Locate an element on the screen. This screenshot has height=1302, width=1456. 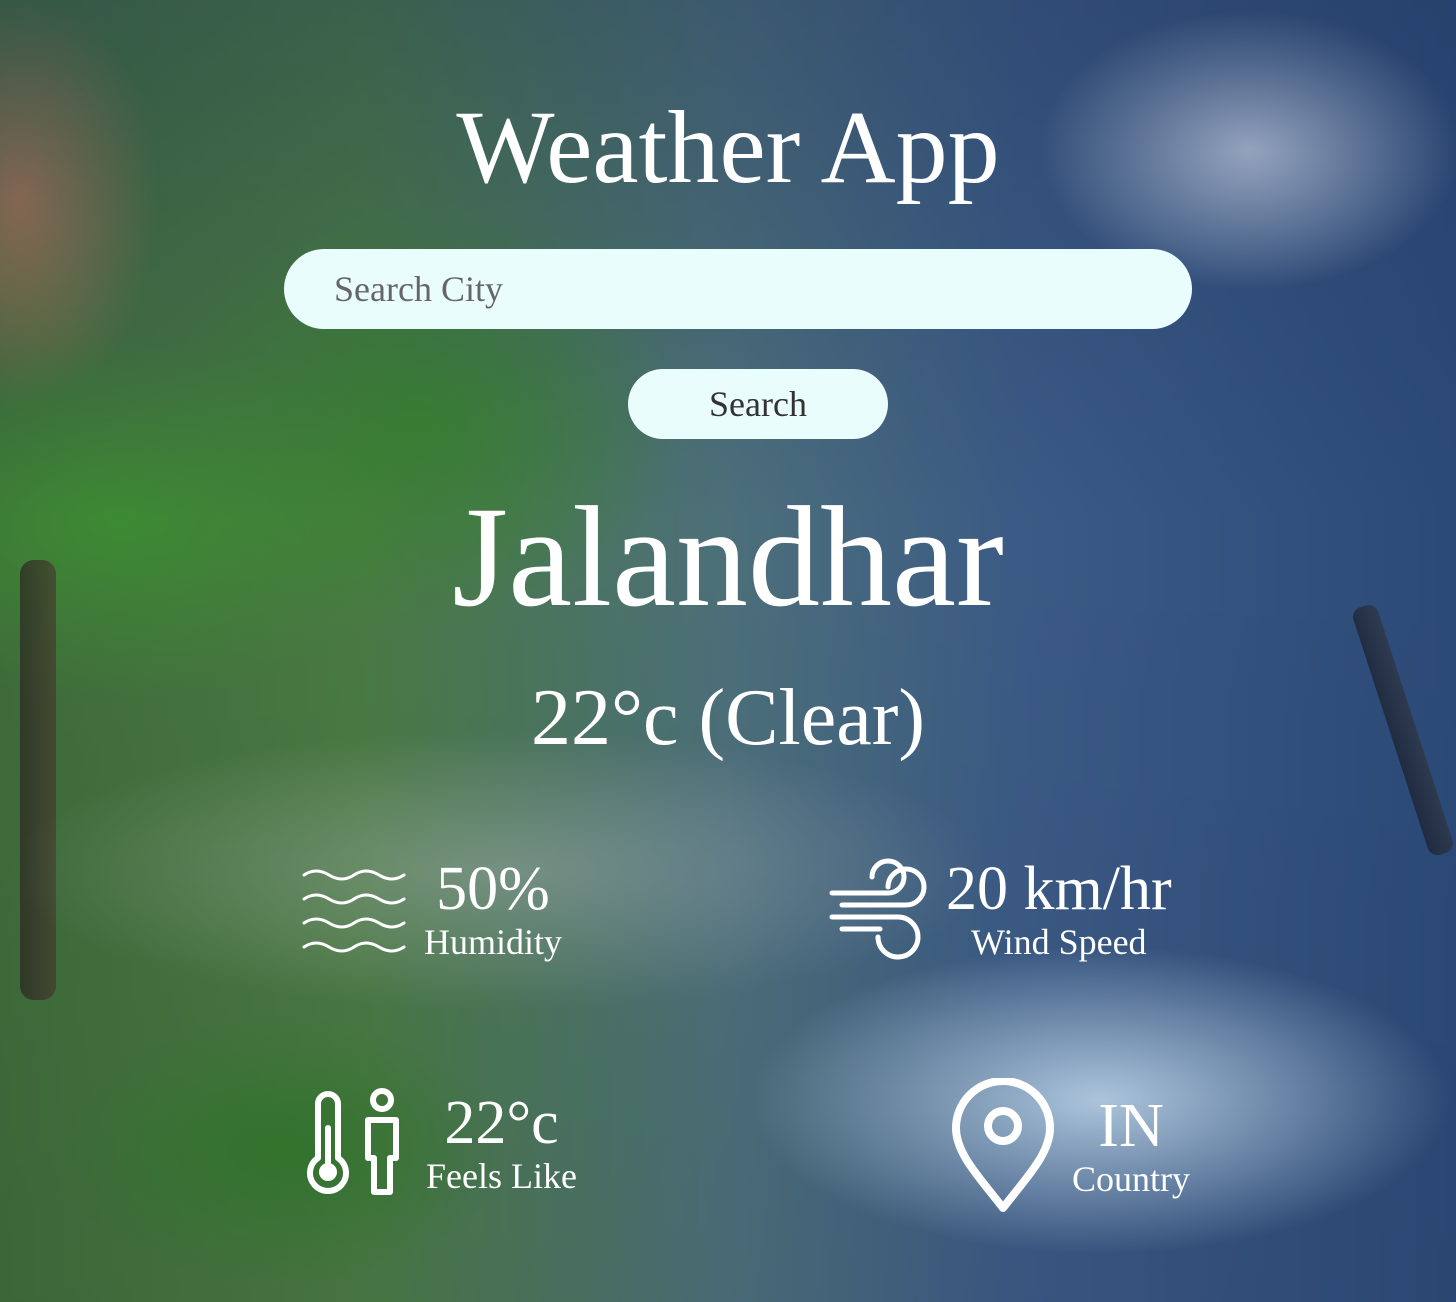
wind-label: Wind Speed is located at coordinates (1059, 942).